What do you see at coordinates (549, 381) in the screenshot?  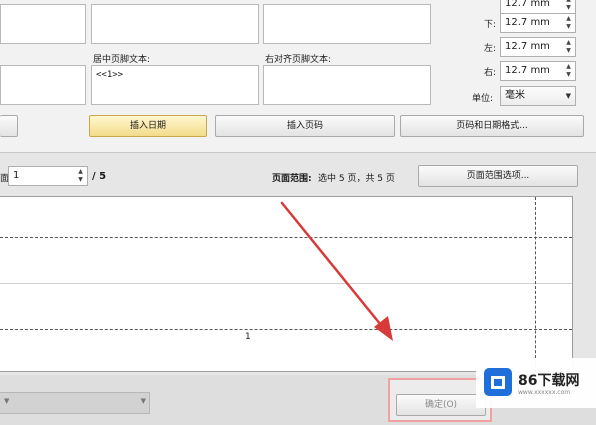 I see `watermark-brand: 86下载网` at bounding box center [549, 381].